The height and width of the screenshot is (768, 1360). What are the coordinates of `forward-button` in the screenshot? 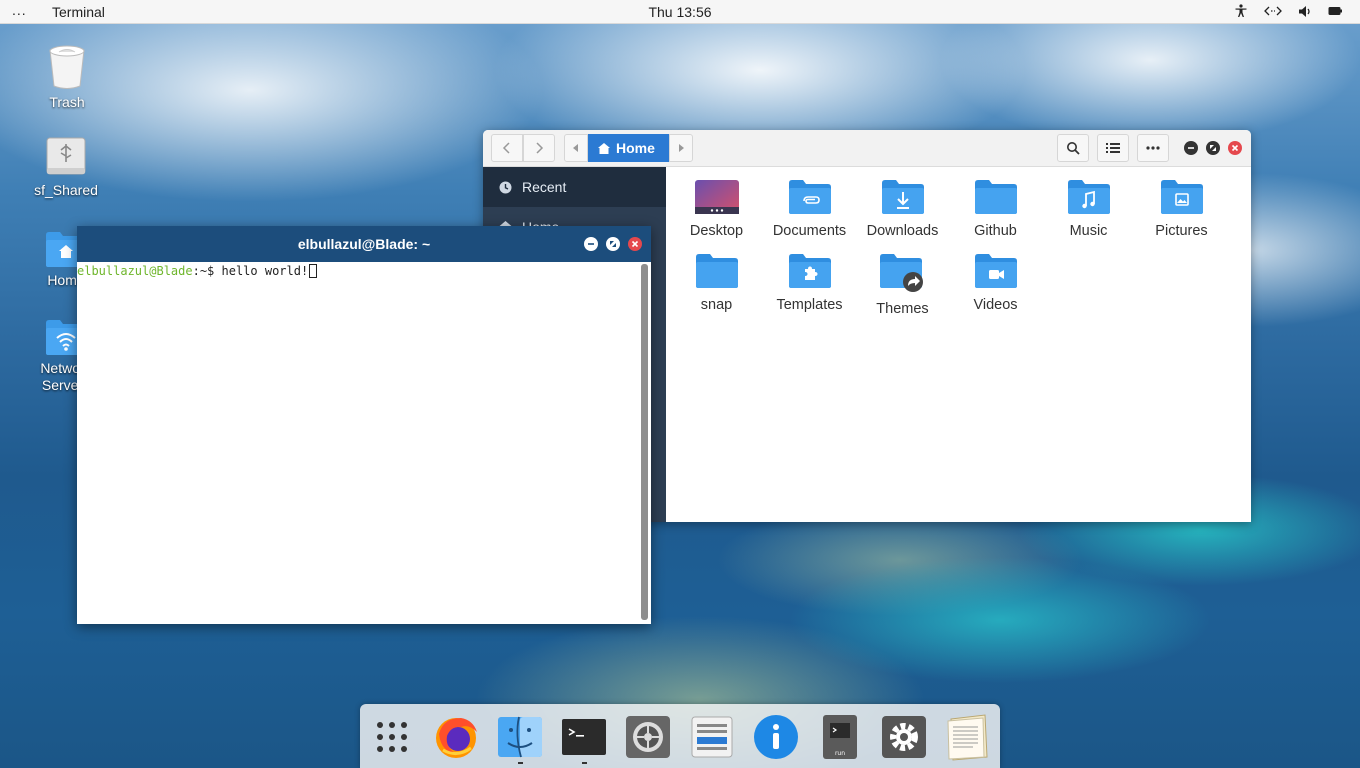 It's located at (539, 148).